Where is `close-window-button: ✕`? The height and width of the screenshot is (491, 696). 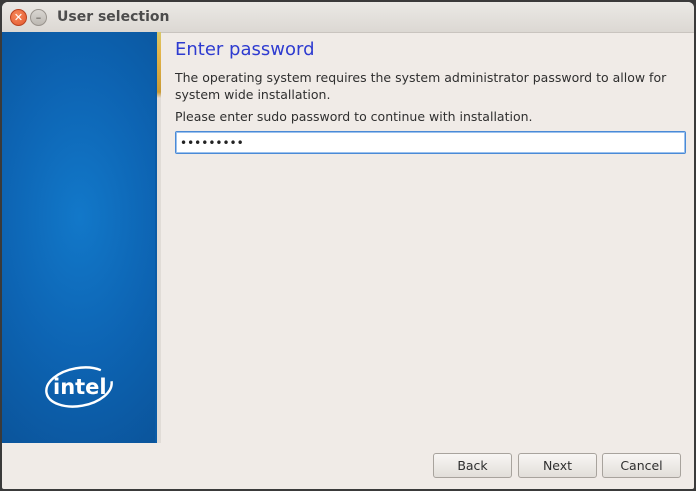 close-window-button: ✕ is located at coordinates (18, 17).